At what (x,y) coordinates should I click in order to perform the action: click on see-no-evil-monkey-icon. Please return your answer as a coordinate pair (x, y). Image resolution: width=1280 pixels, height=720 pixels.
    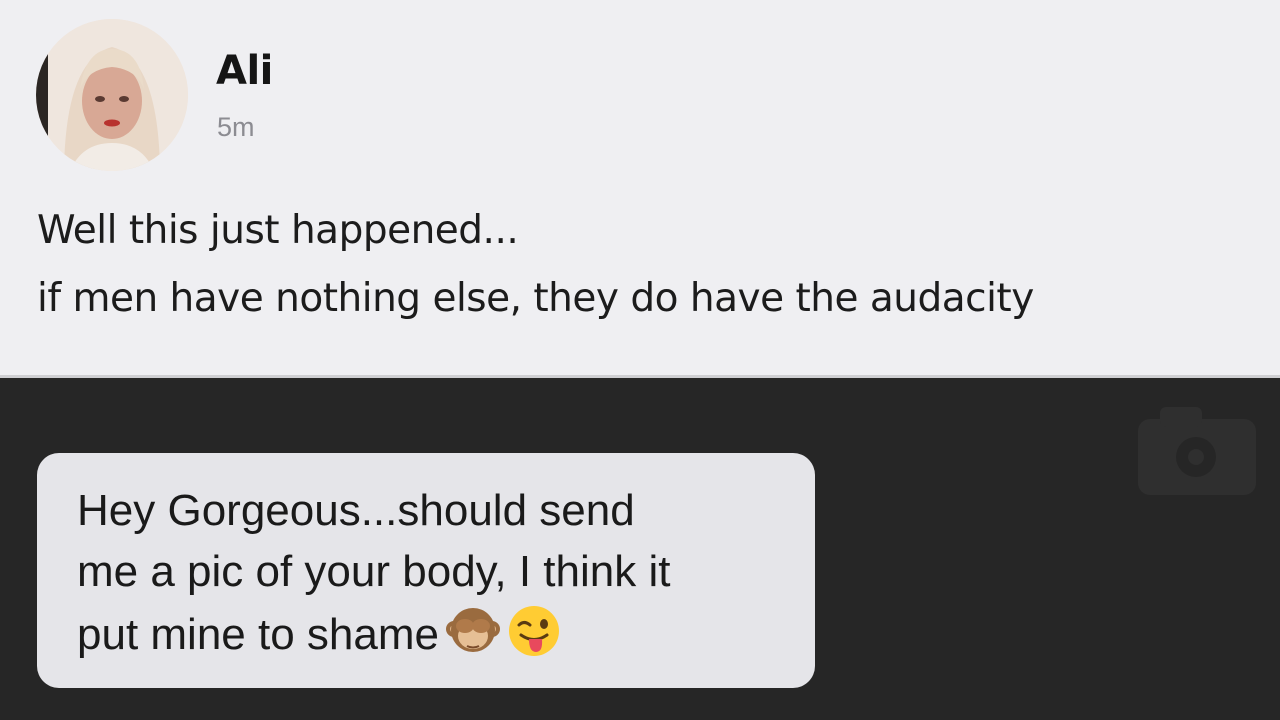
    Looking at the image, I should click on (473, 630).